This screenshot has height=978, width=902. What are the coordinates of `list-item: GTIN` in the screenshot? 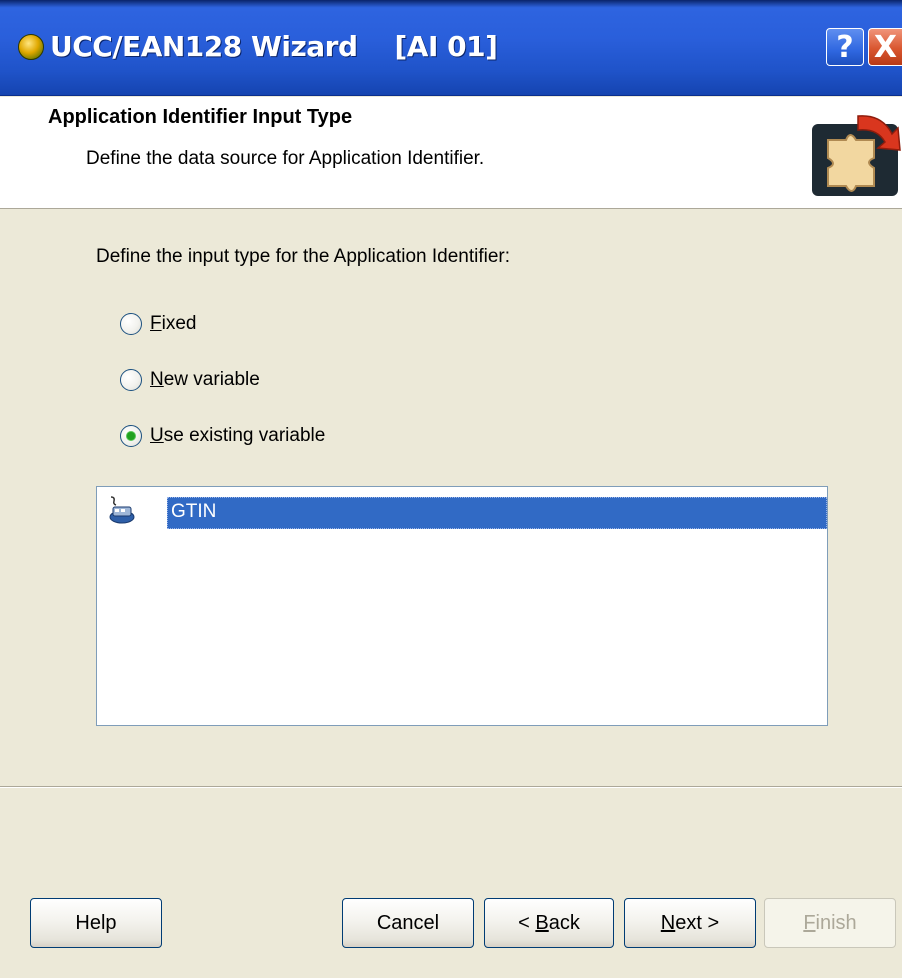 It's located at (464, 511).